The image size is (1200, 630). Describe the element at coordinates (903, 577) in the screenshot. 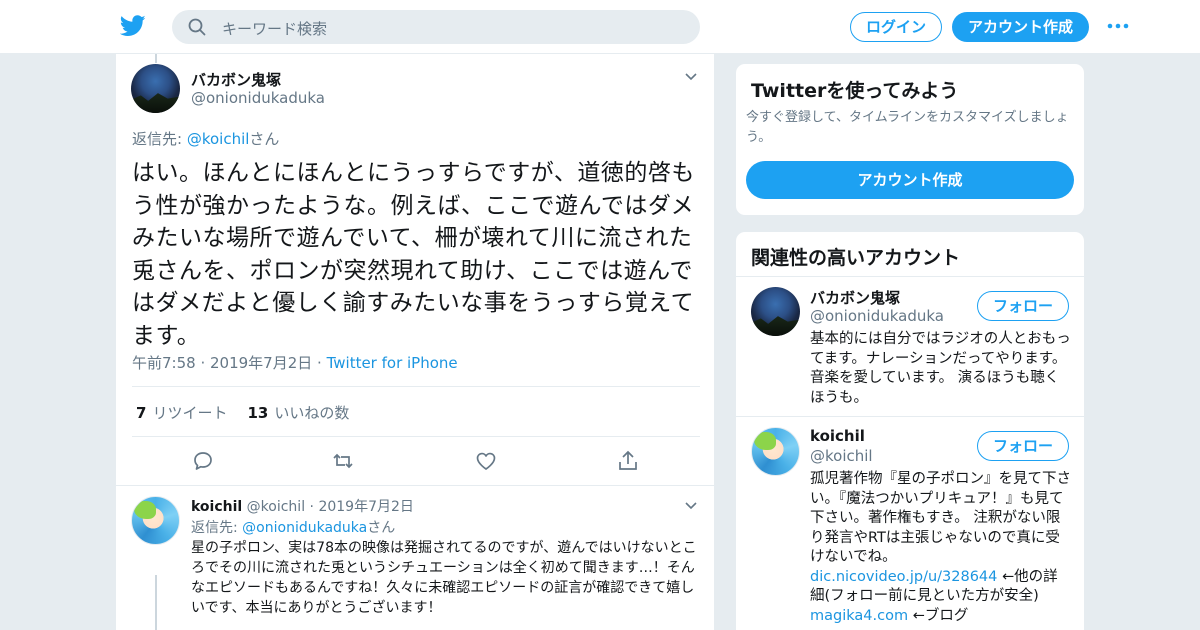

I see `bio-link: dic.nicovideo.jp/u/328644` at that location.